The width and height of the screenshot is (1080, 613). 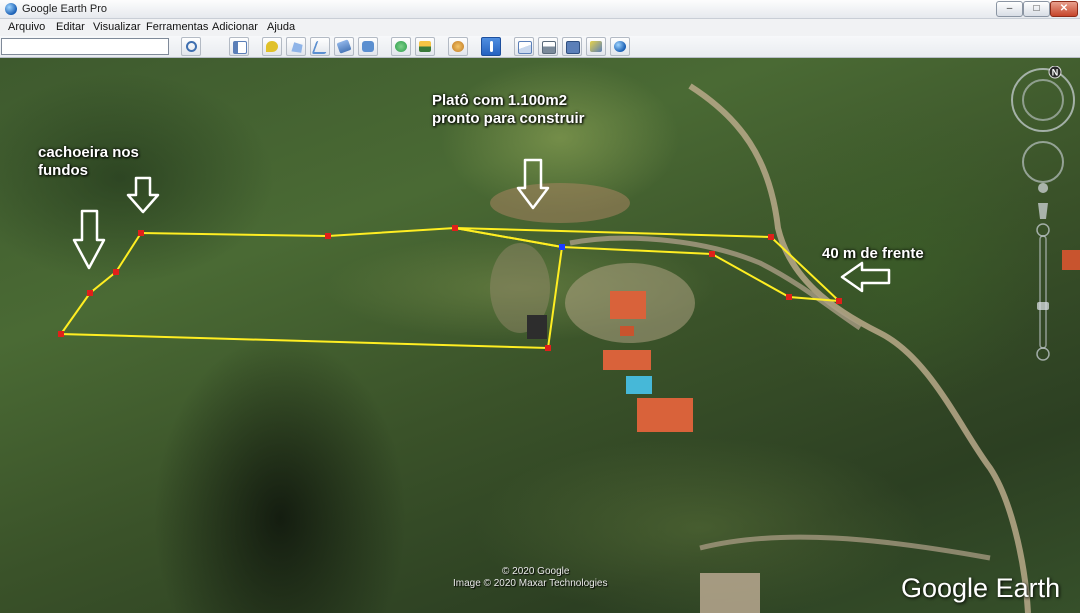 I want to click on path-icon, so click(x=321, y=47).